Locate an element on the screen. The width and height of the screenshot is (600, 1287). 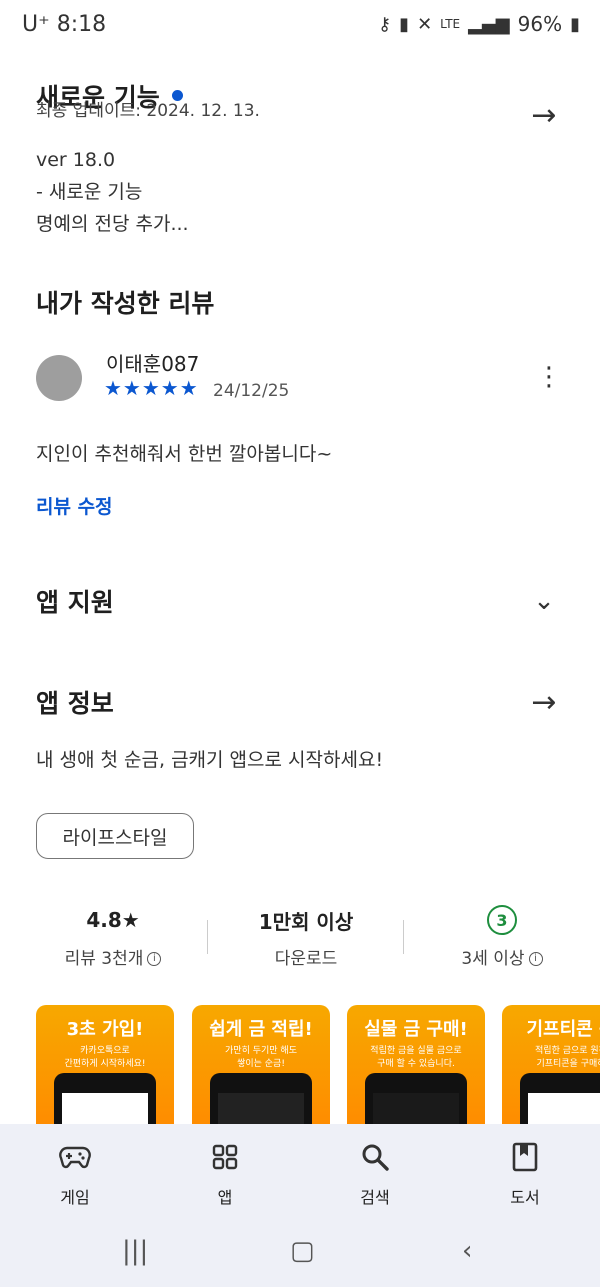
edit-review-link: 리뷰 수정 is located at coordinates (74, 505).